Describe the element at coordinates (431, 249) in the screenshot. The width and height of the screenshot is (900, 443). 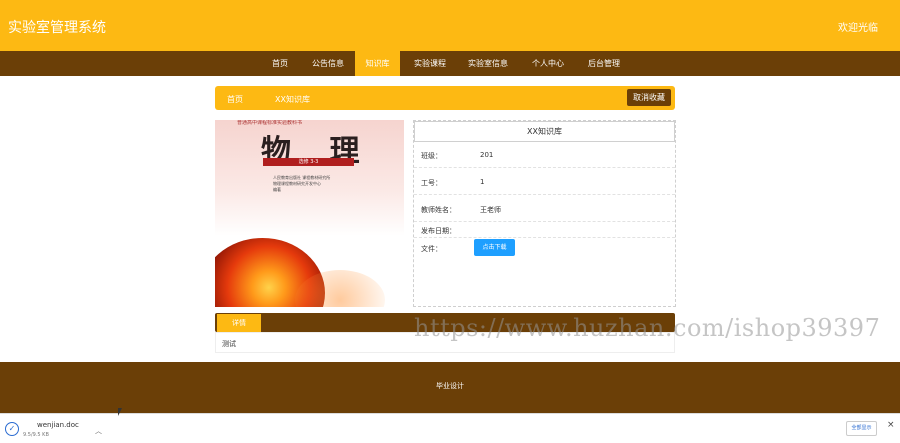
I see `row-label-file: 文件：` at that location.